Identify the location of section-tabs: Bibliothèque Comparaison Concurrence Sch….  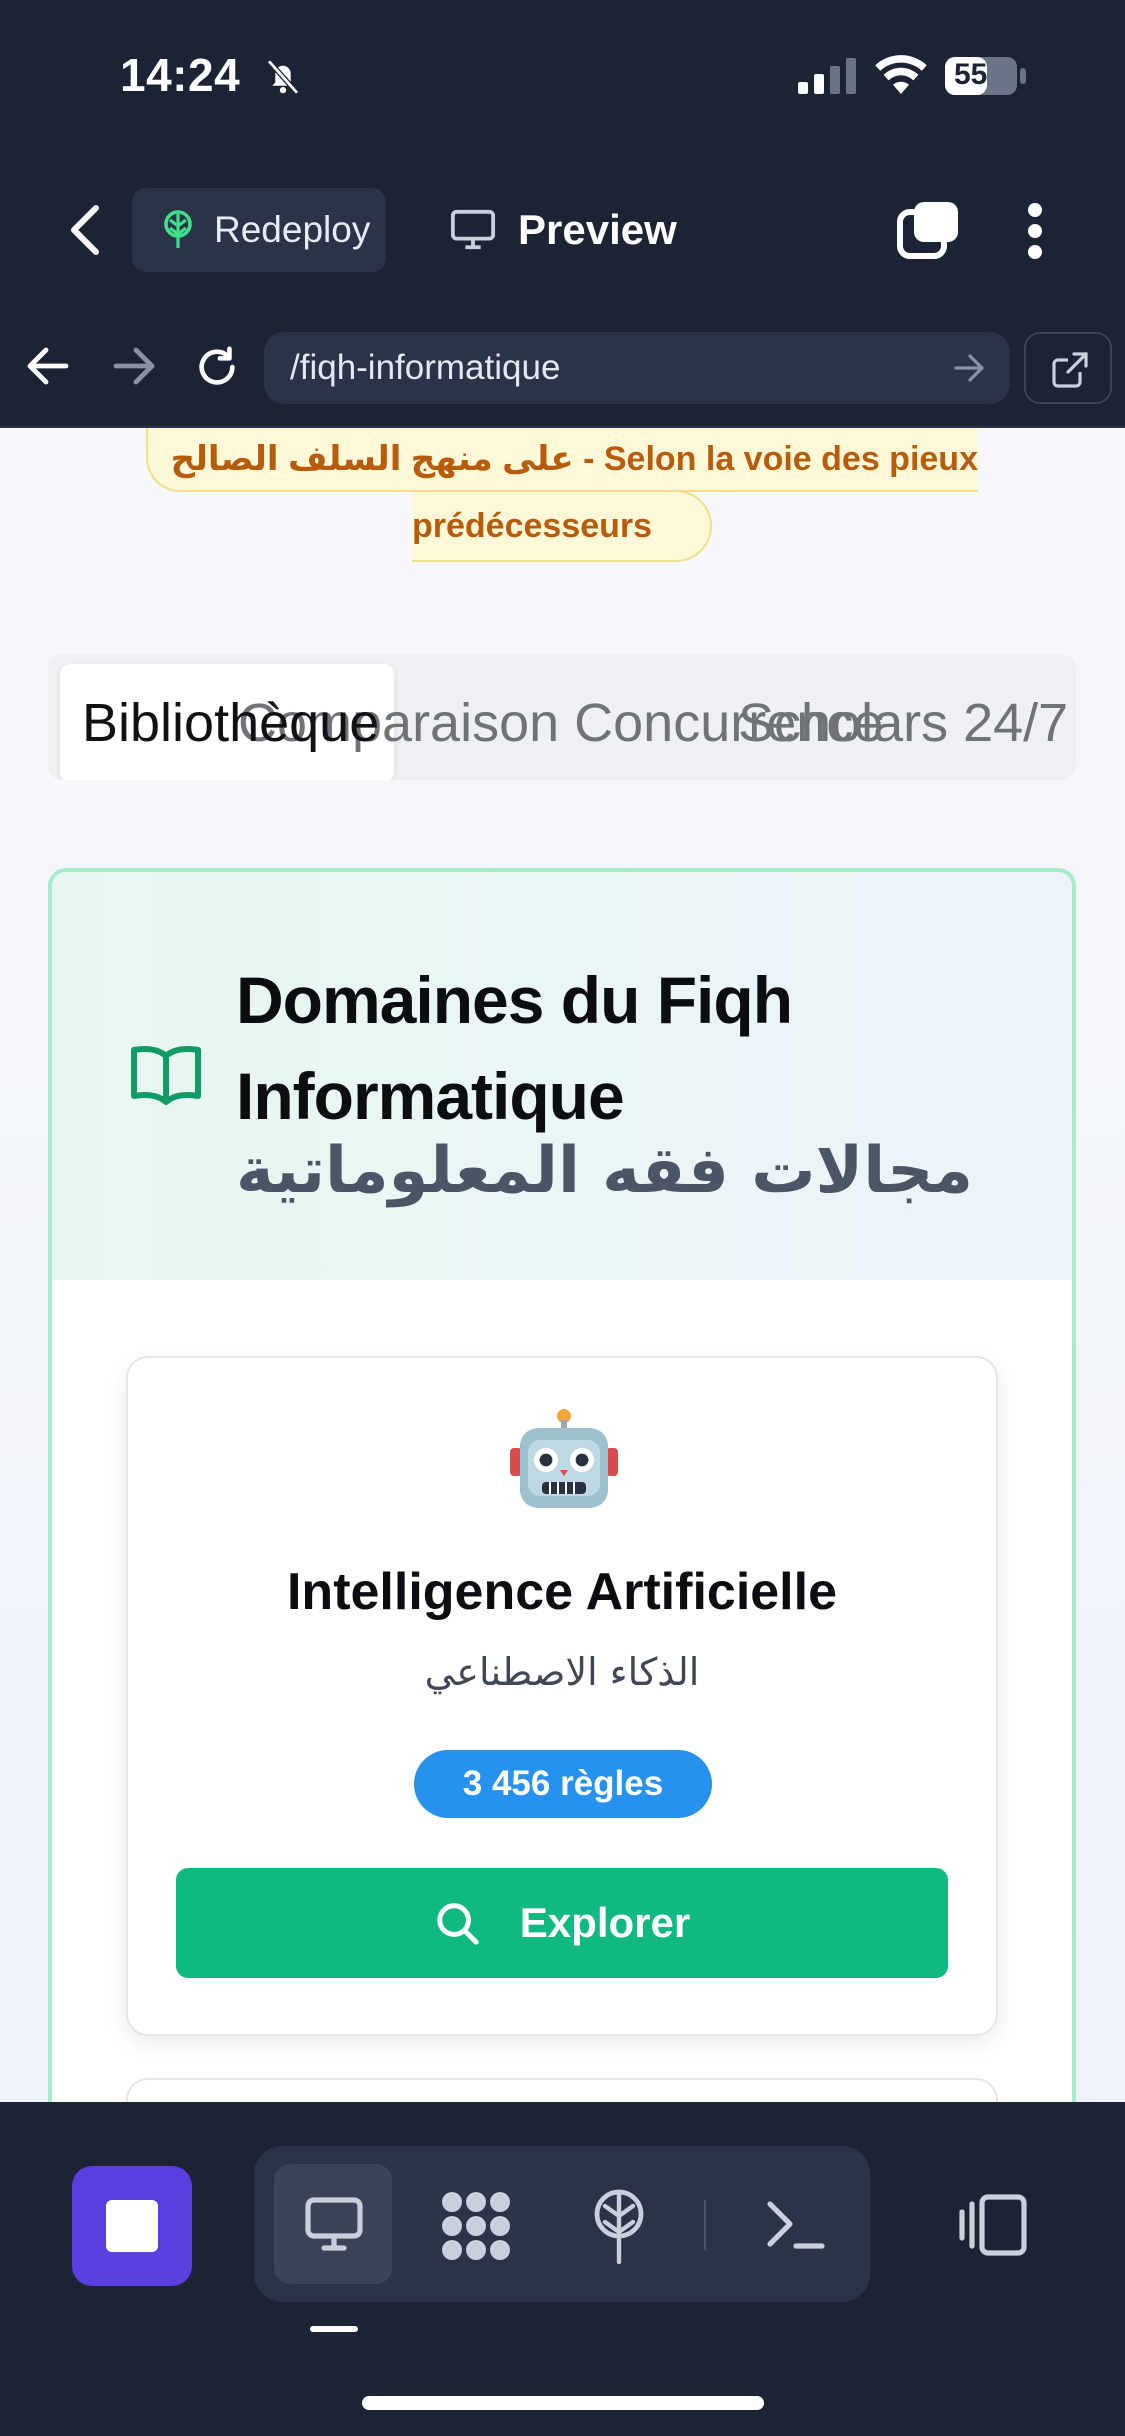
(562, 717).